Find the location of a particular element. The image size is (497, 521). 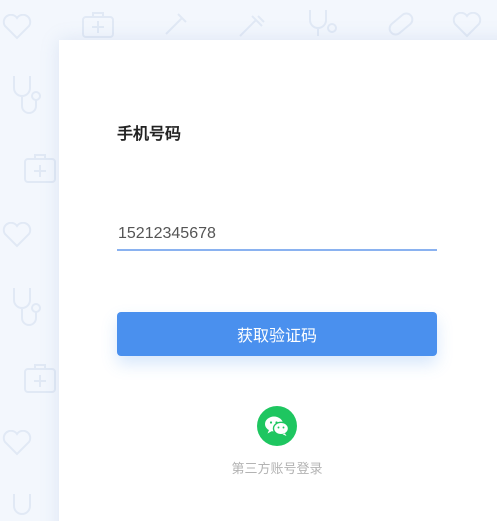

bandage-icon is located at coordinates (401, 24).